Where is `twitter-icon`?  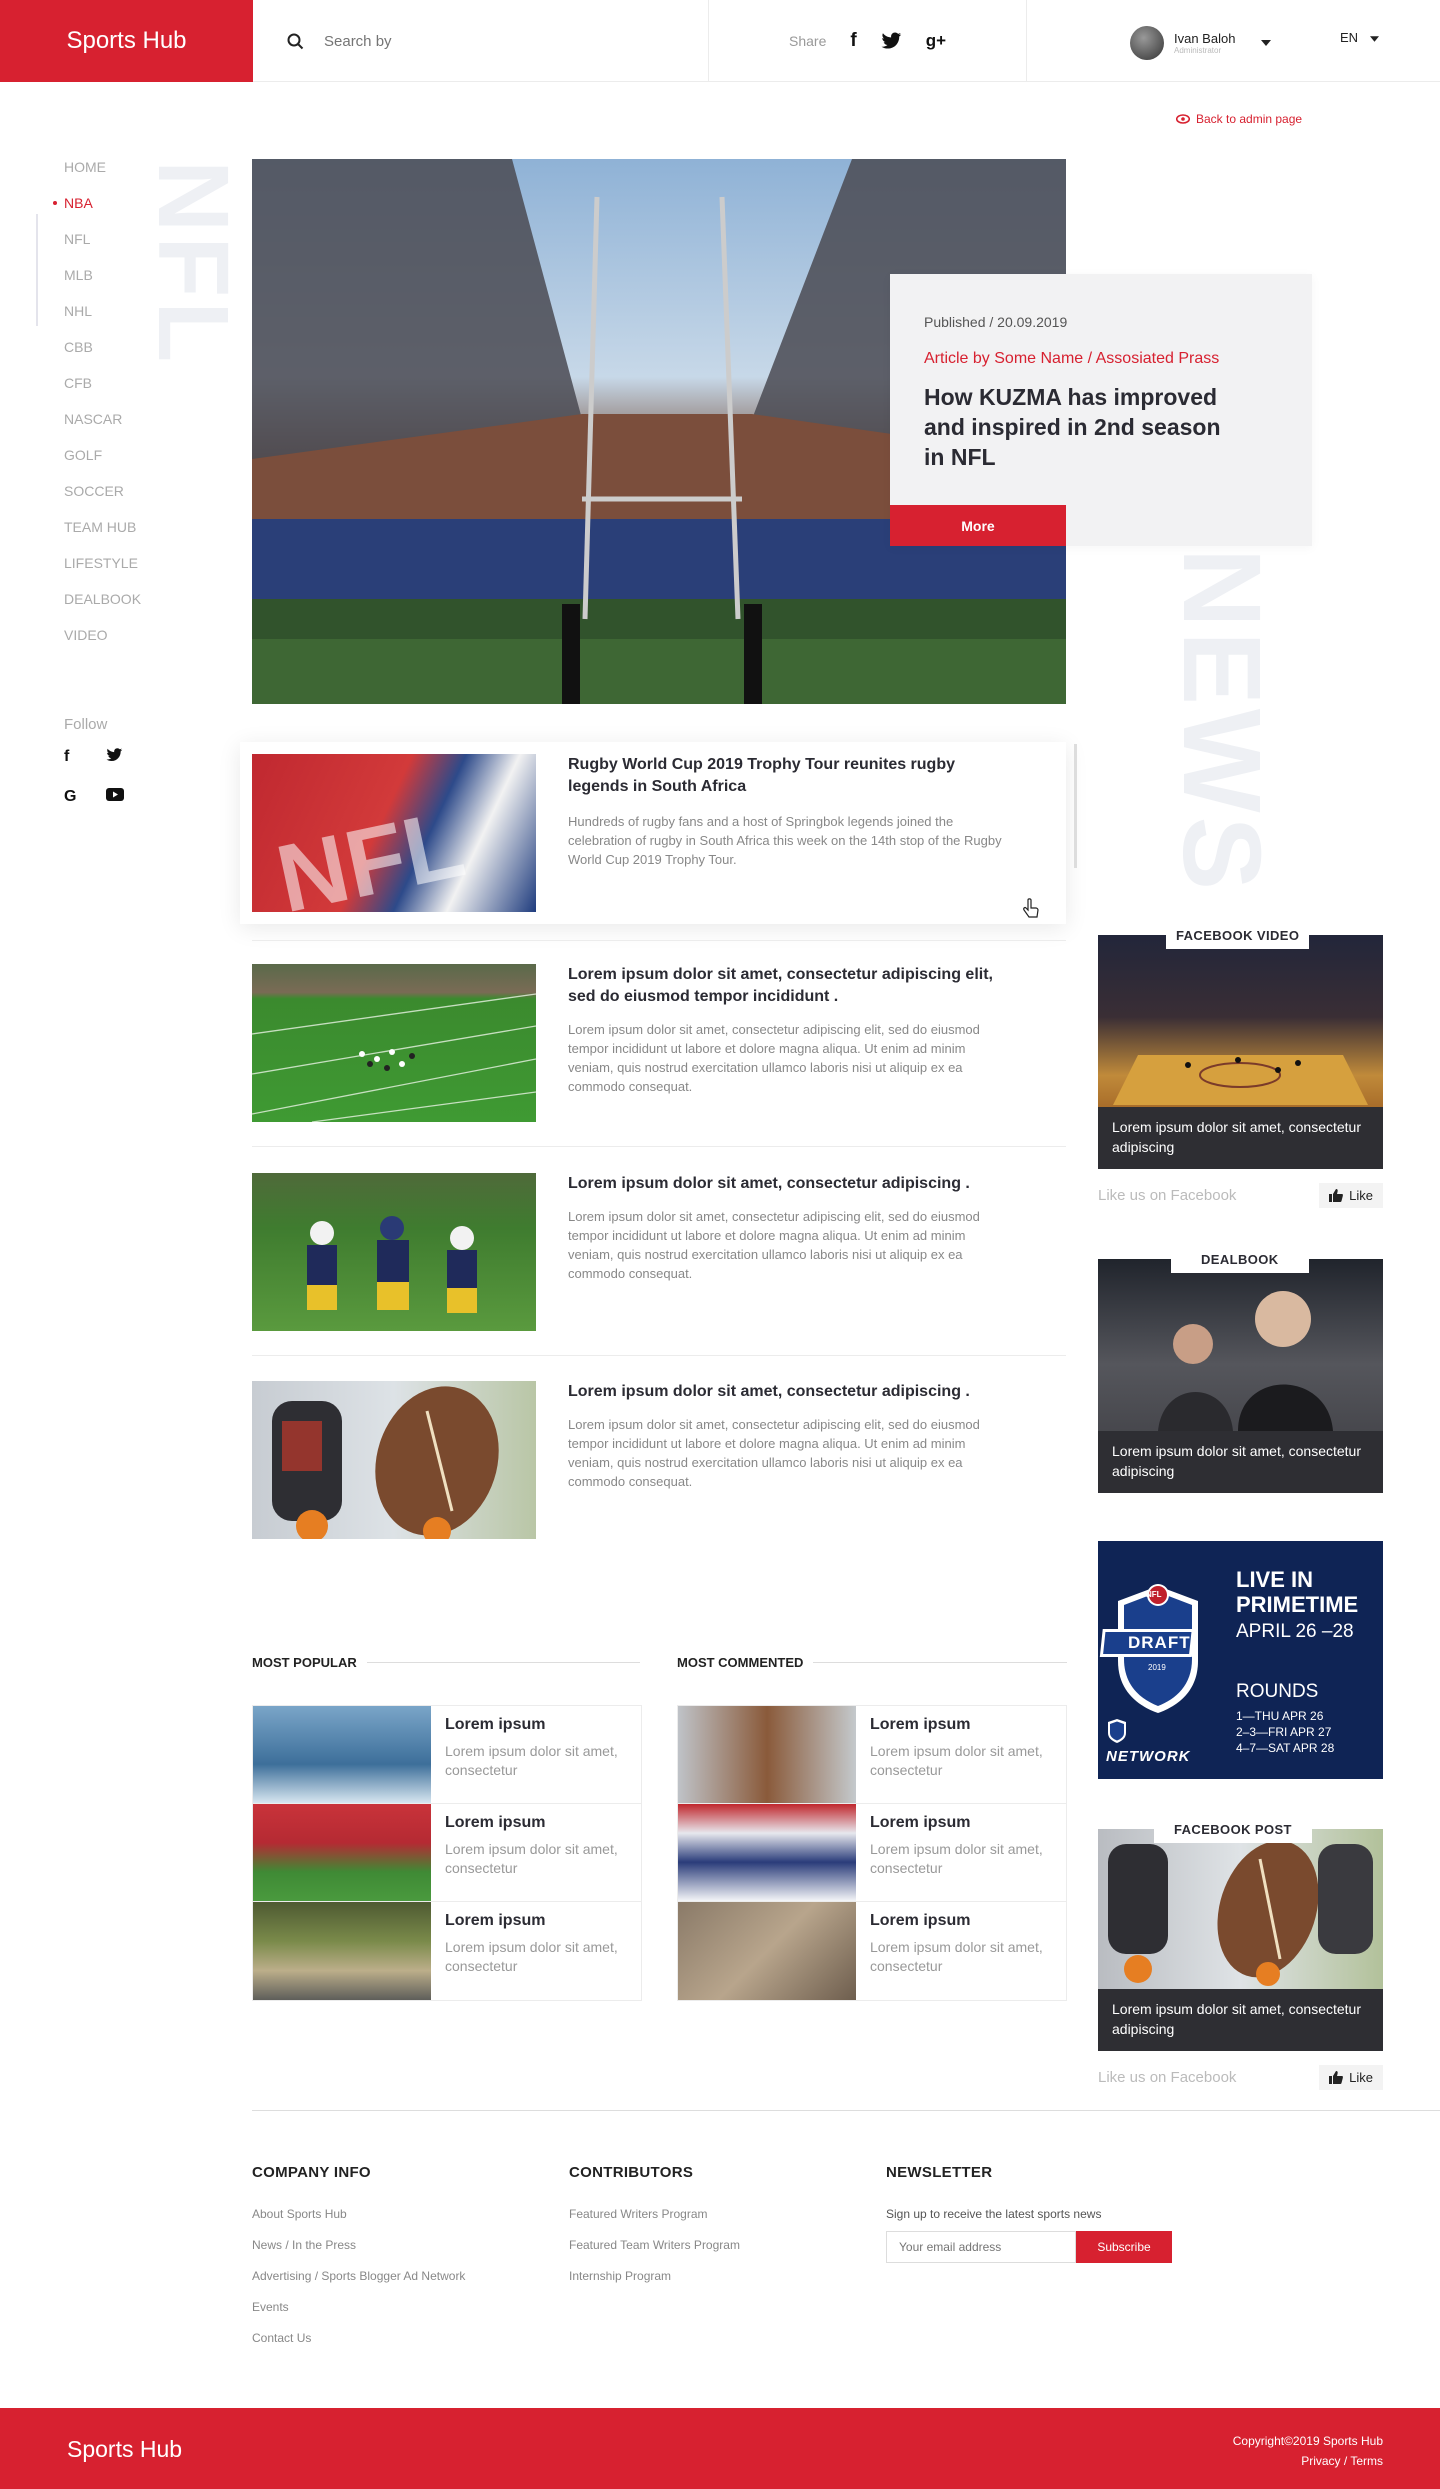 twitter-icon is located at coordinates (114, 755).